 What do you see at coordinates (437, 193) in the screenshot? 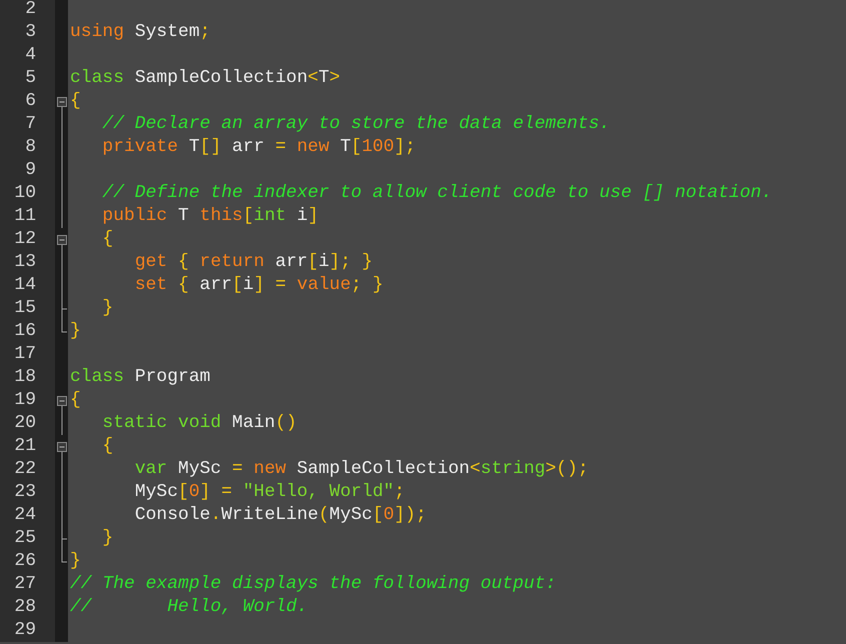
I see `code-comment: // Define the indexer to allow client code to use [] notation.` at bounding box center [437, 193].